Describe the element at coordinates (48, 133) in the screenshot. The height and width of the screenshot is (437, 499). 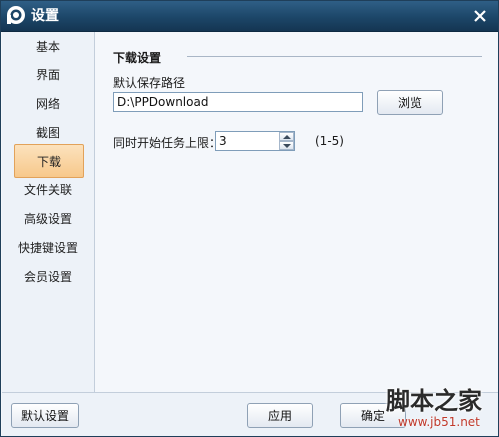
I see `sidebar-item-screenshot: 截图` at that location.